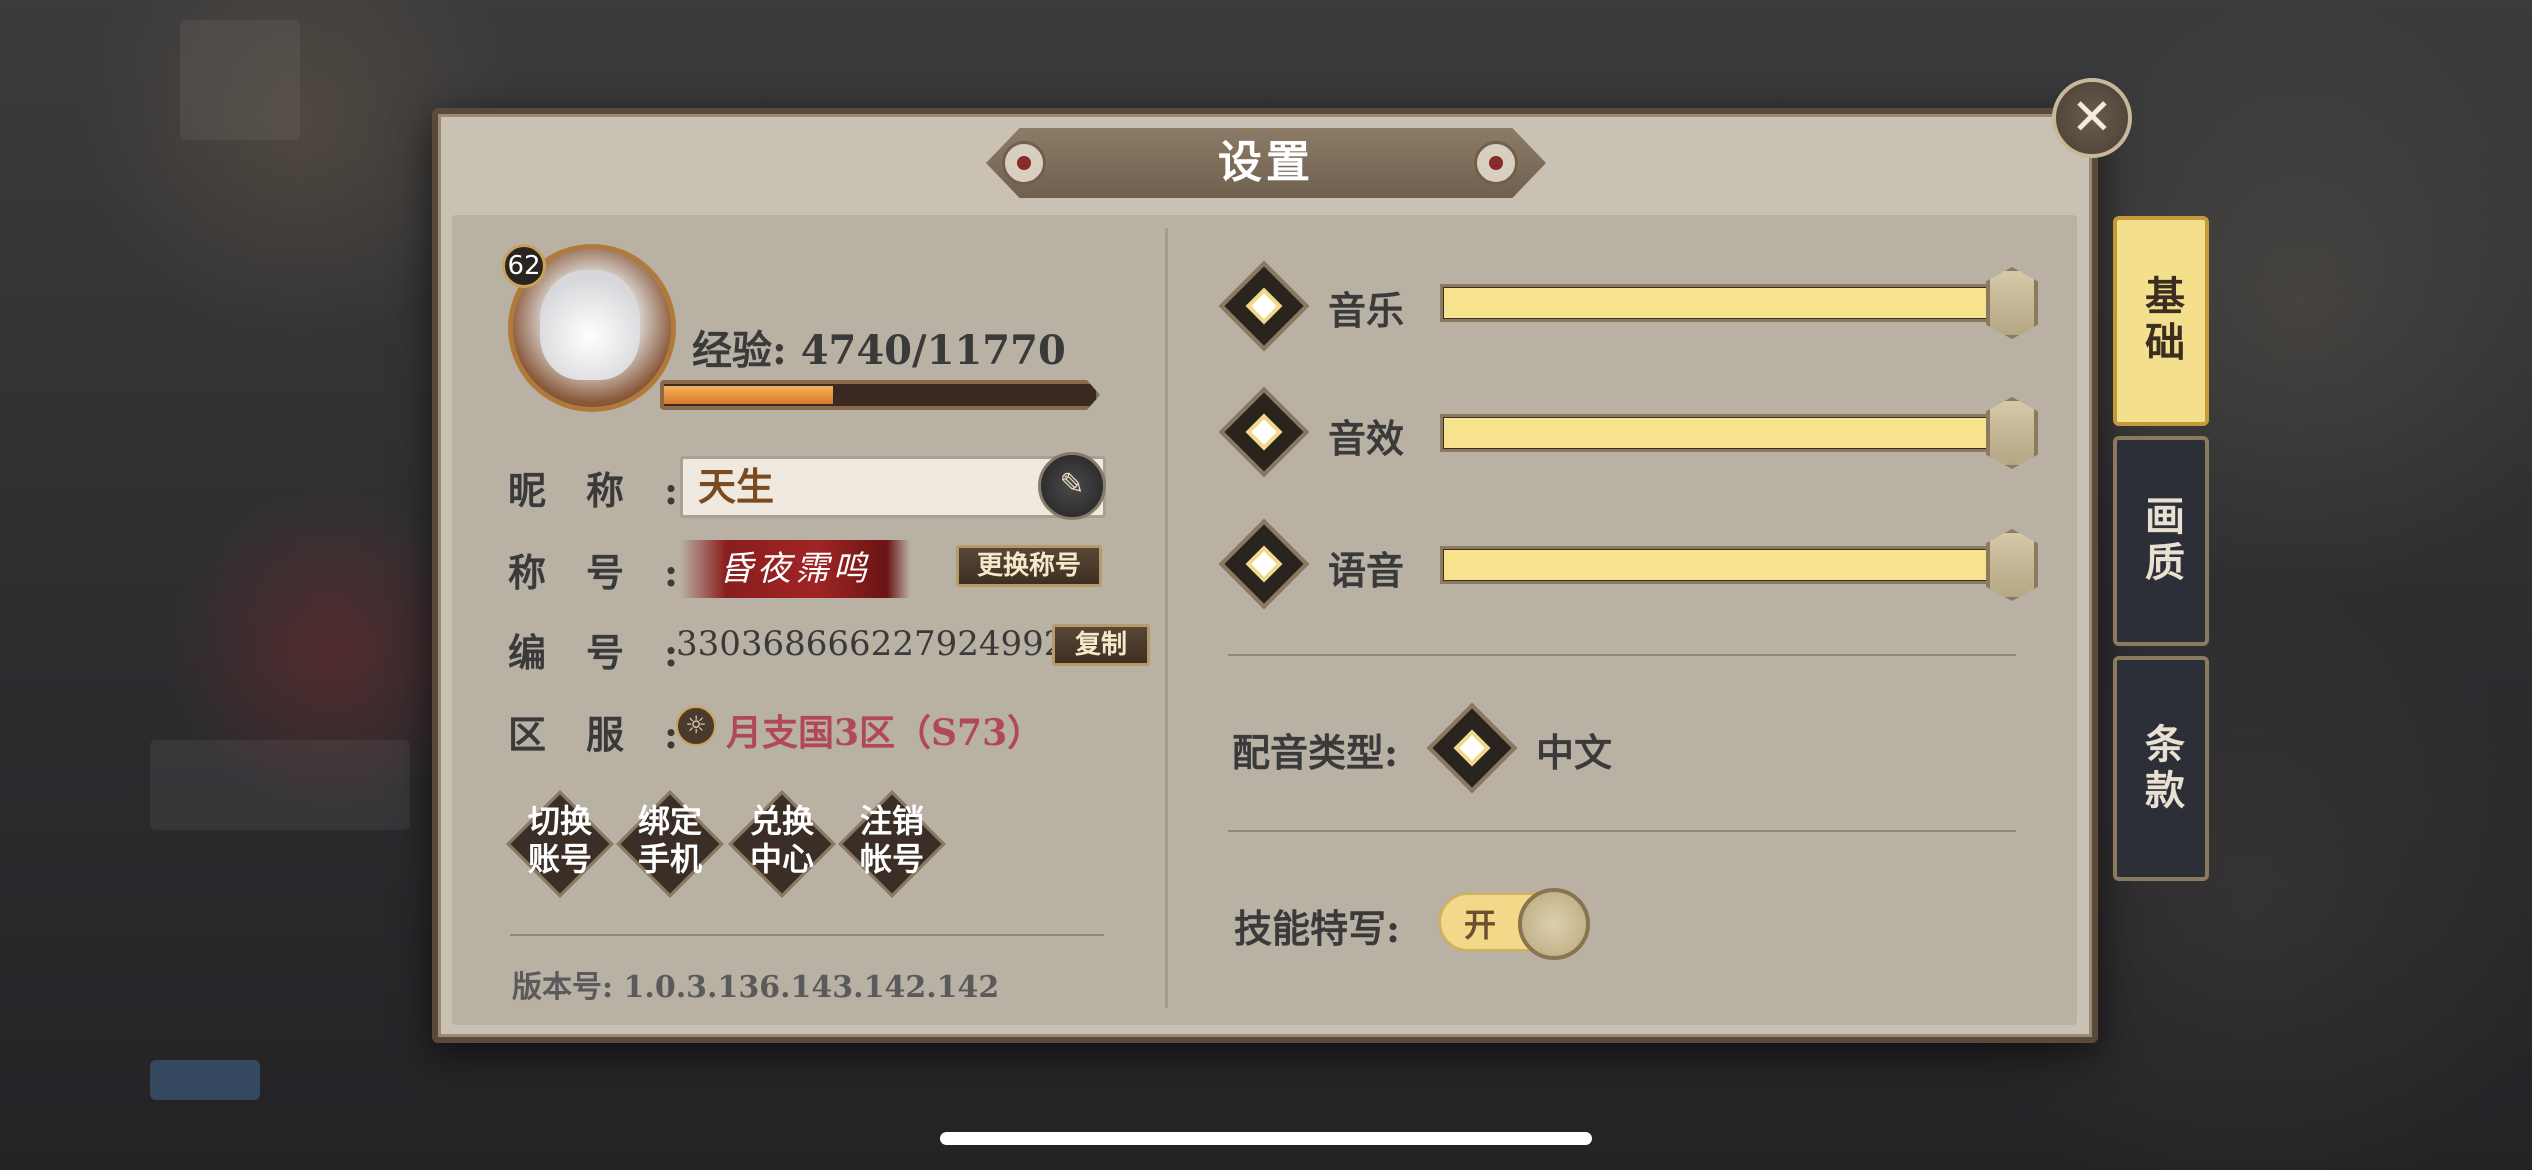 The width and height of the screenshot is (2532, 1170). Describe the element at coordinates (2012, 565) in the screenshot. I see `voice-slider-knob` at that location.